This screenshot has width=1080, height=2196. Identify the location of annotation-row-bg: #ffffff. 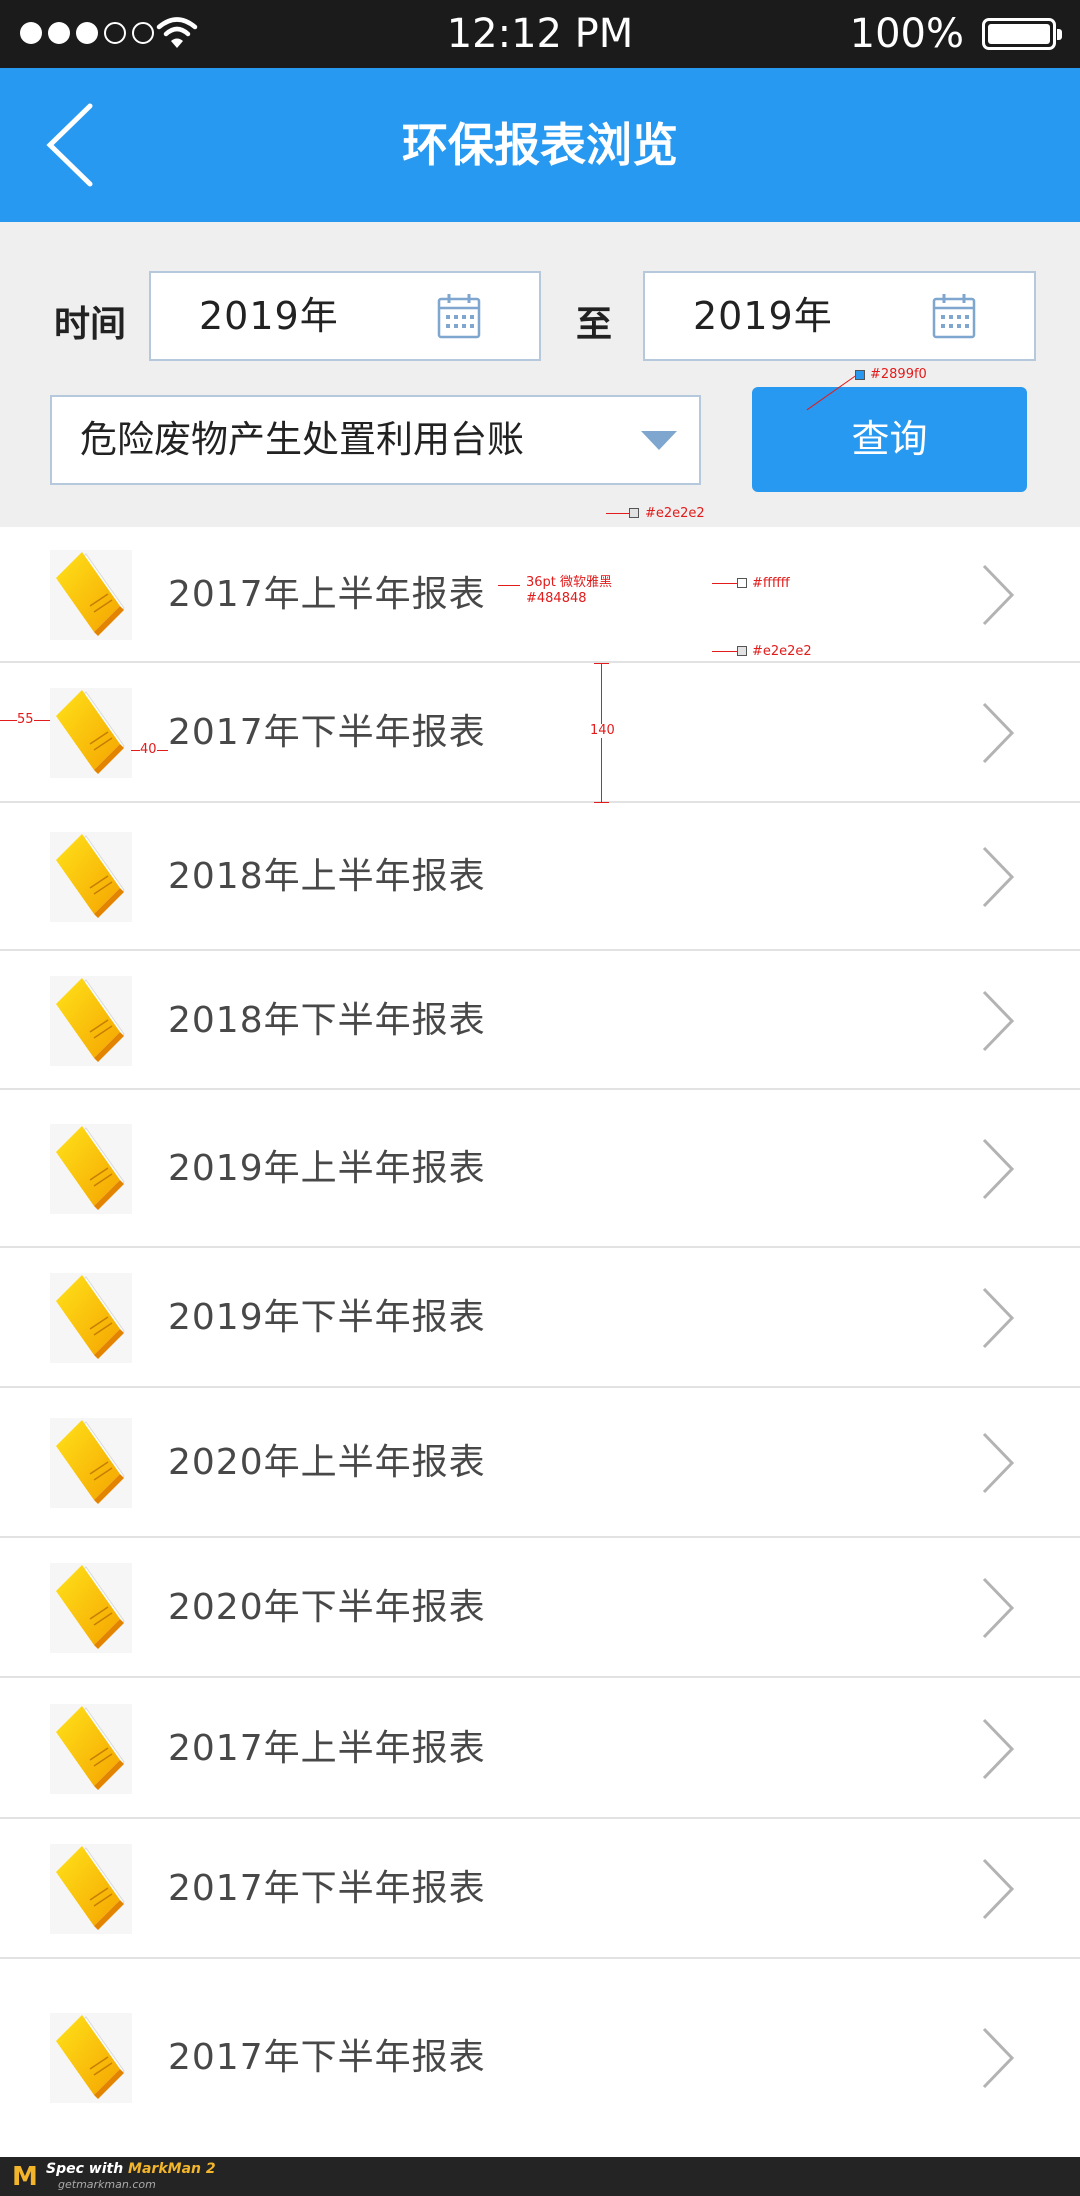
(771, 583).